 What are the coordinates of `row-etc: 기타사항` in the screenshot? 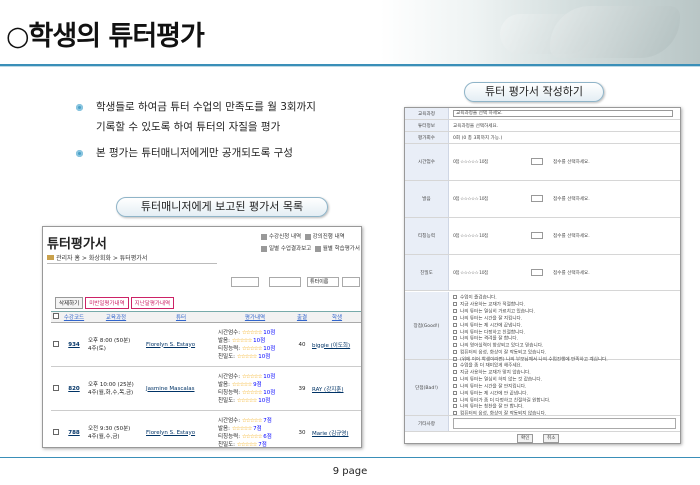 It's located at (542, 424).